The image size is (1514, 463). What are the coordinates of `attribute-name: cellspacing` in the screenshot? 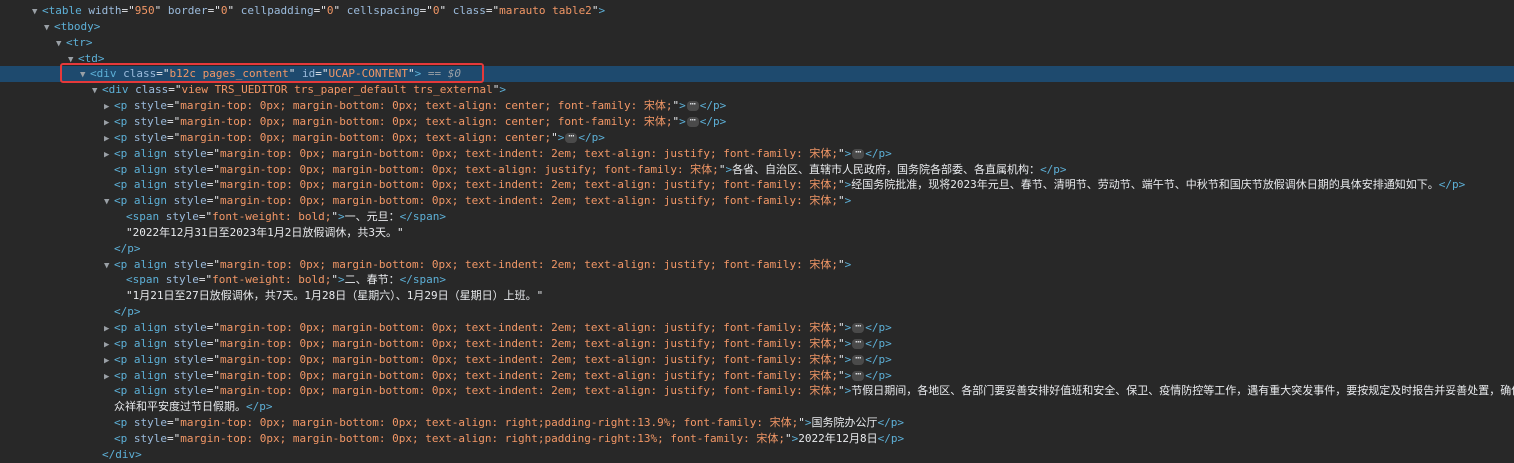 It's located at (383, 10).